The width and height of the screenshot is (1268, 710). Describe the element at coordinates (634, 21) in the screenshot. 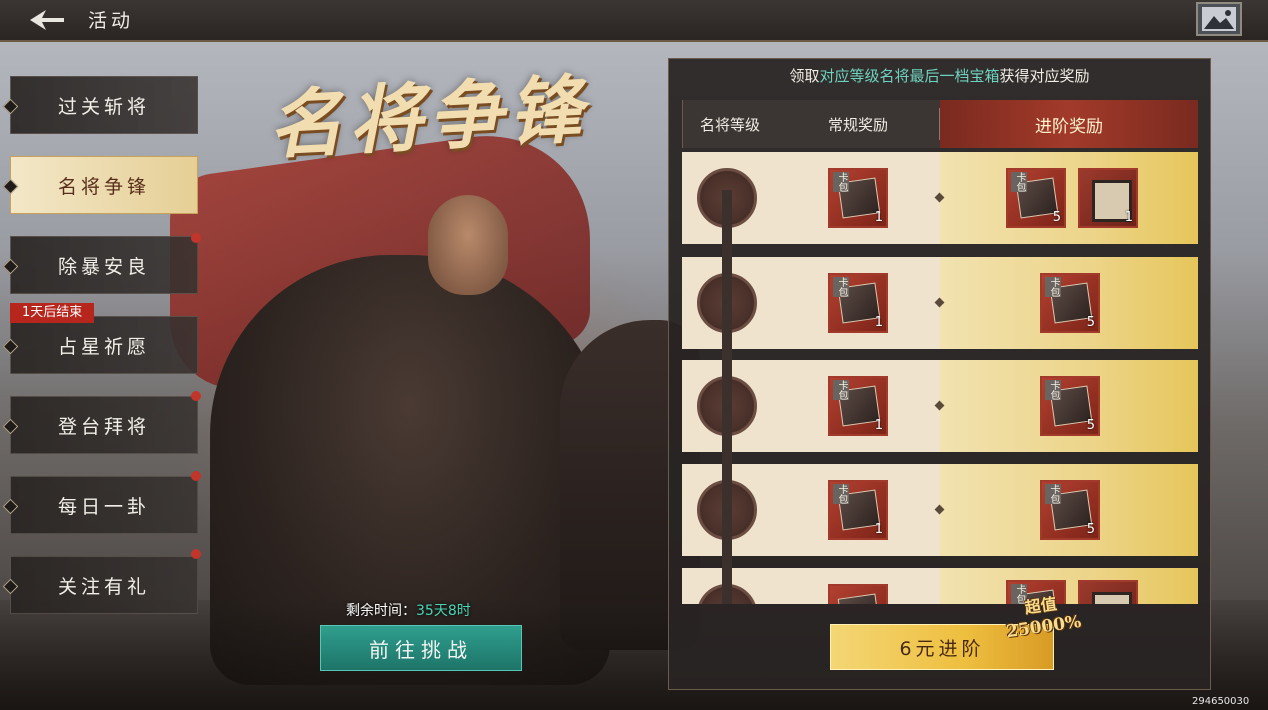

I see `top-bar: 活动` at that location.